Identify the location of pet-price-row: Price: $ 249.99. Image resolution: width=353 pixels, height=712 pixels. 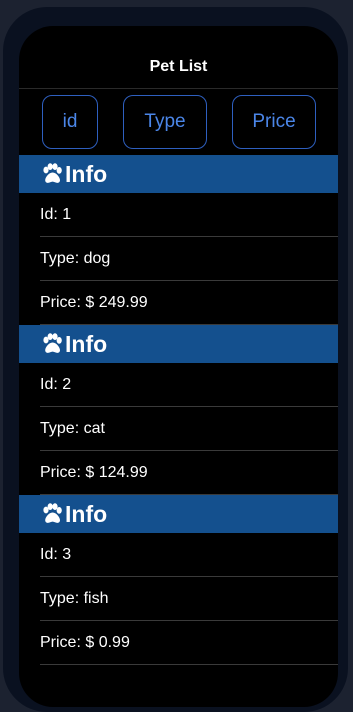
(189, 303).